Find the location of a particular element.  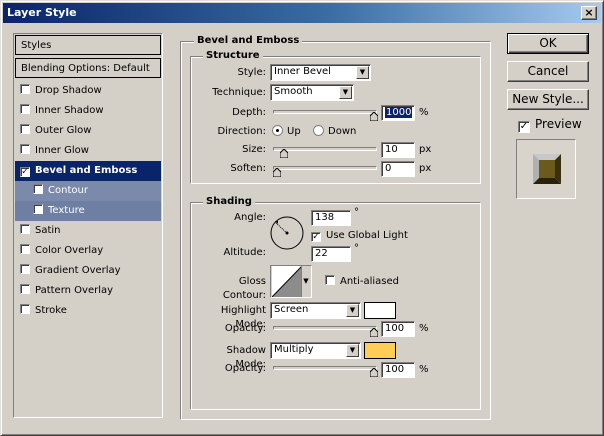

direction-down-radio: Down is located at coordinates (334, 132).